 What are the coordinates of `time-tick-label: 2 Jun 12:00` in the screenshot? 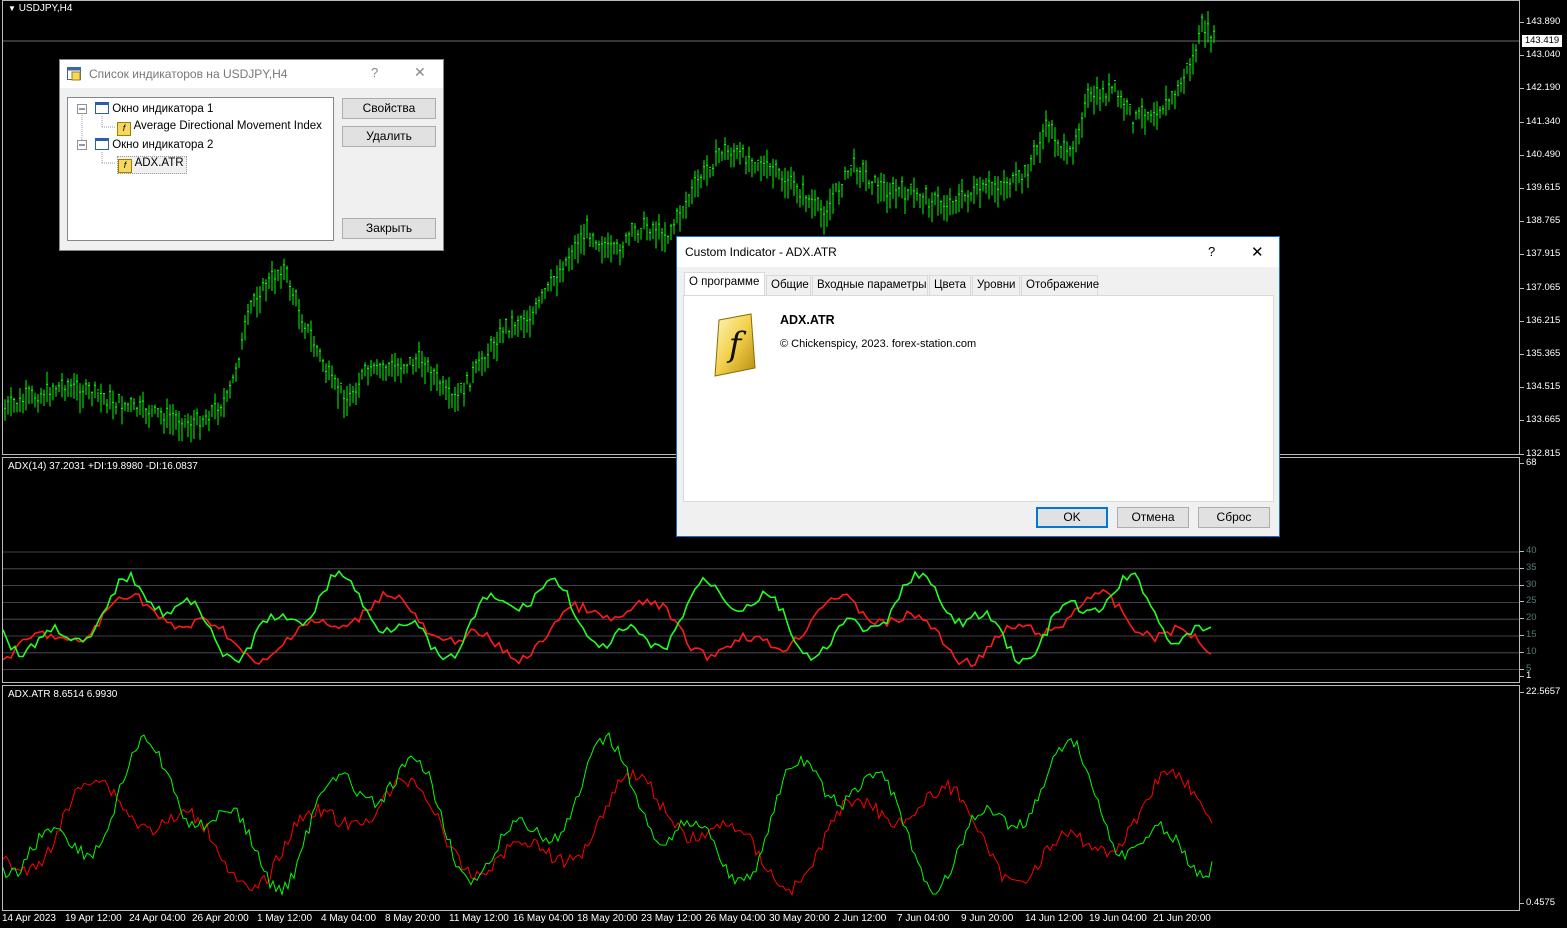 It's located at (860, 918).